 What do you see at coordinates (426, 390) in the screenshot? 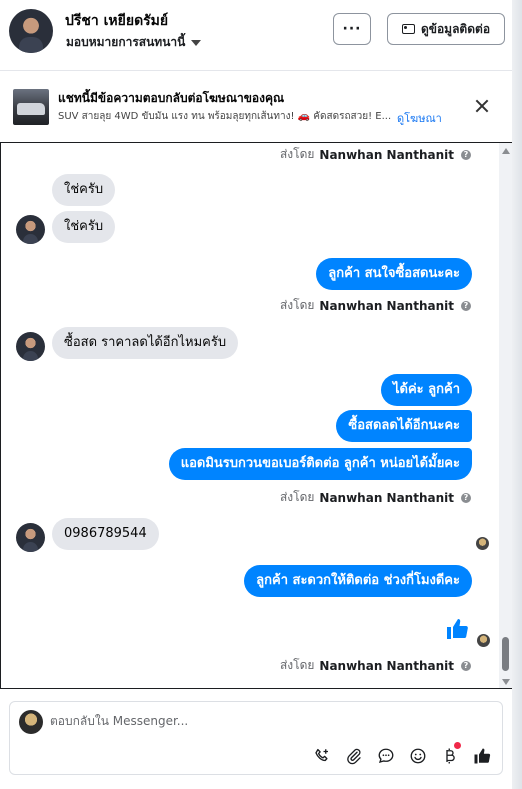
I see `message-bubble-outgoing: ได้ค่ะ ลูกค้า` at bounding box center [426, 390].